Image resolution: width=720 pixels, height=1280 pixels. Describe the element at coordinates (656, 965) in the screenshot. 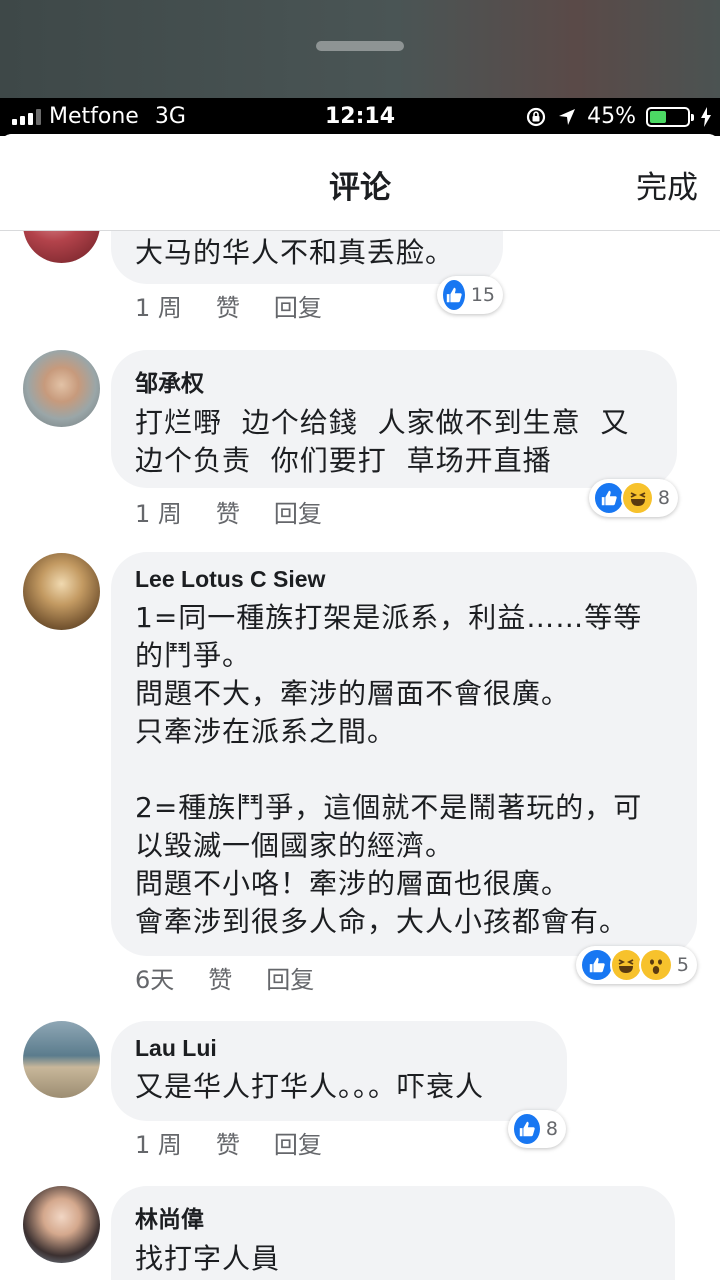

I see `wow-reaction-icon` at that location.